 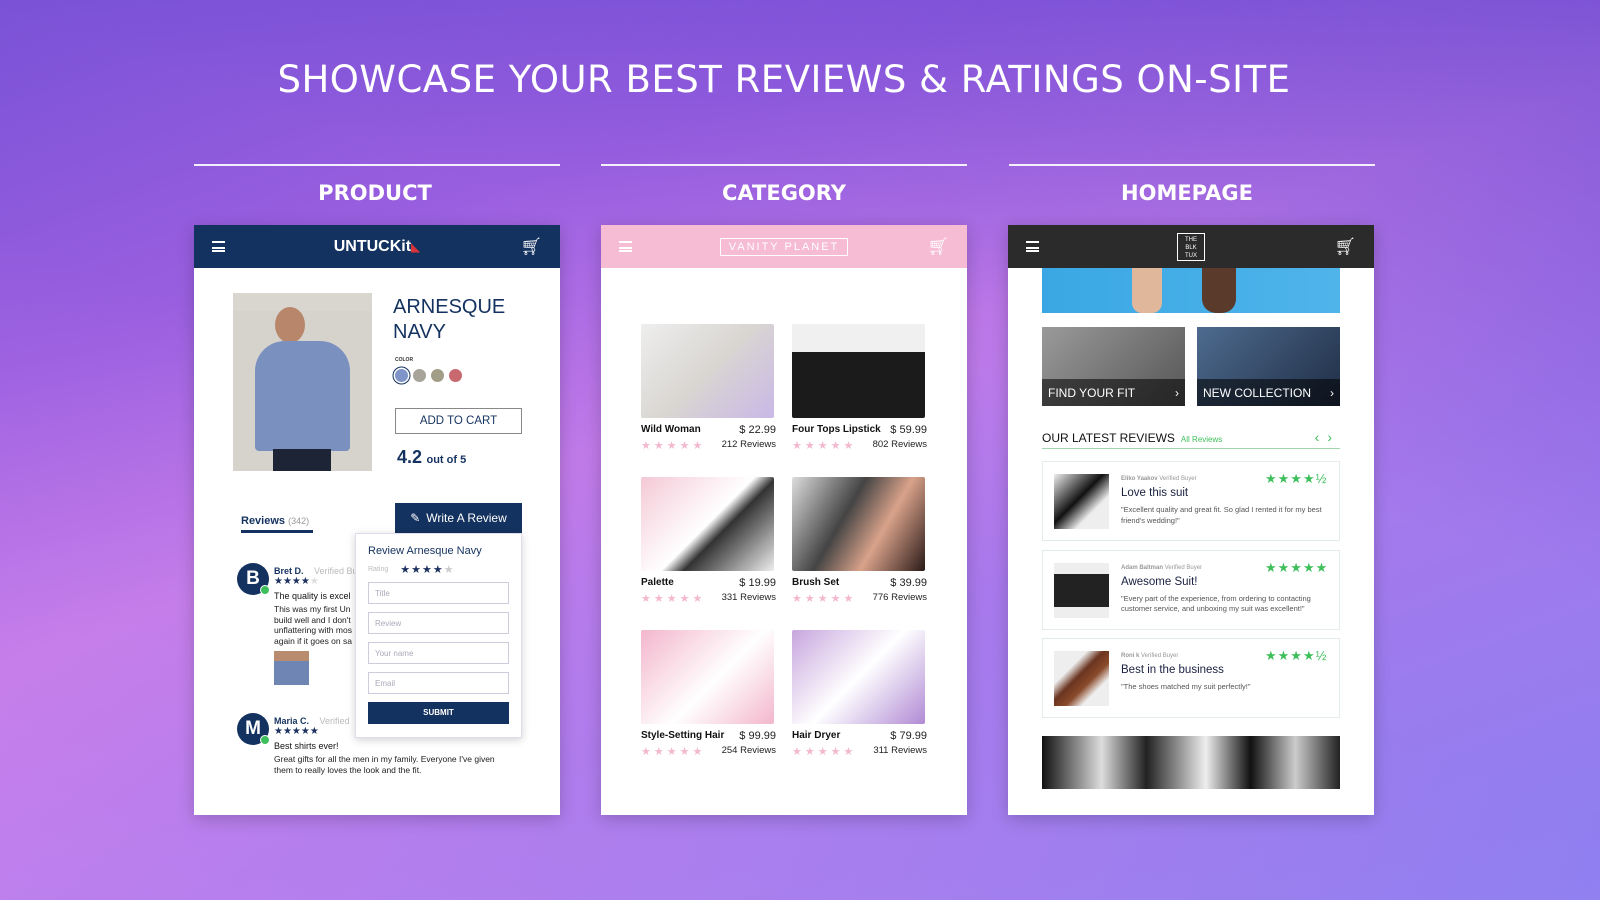 What do you see at coordinates (1191, 290) in the screenshot?
I see `hero-image` at bounding box center [1191, 290].